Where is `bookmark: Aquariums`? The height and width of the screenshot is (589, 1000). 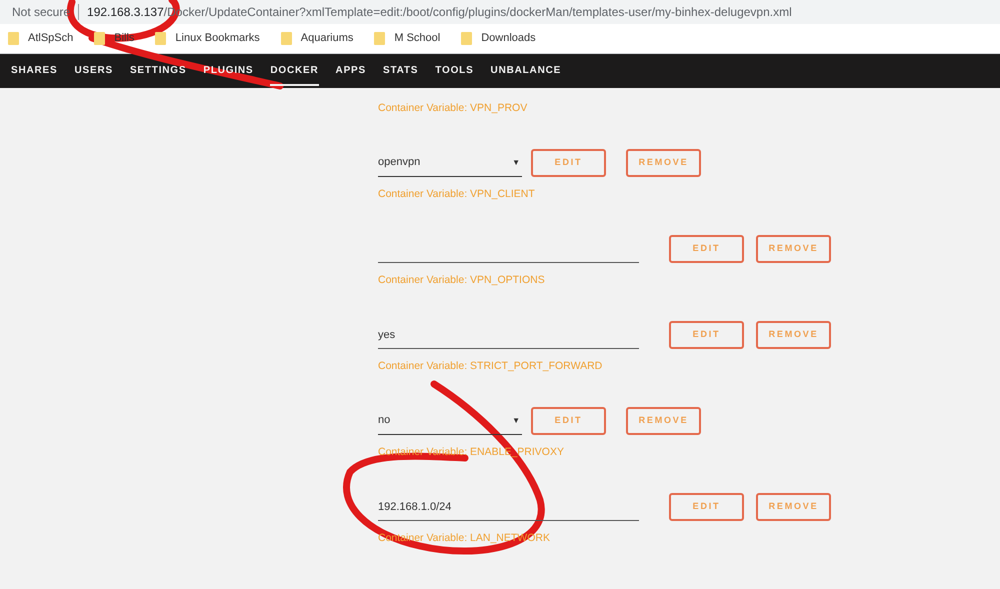
bookmark: Aquariums is located at coordinates (327, 38).